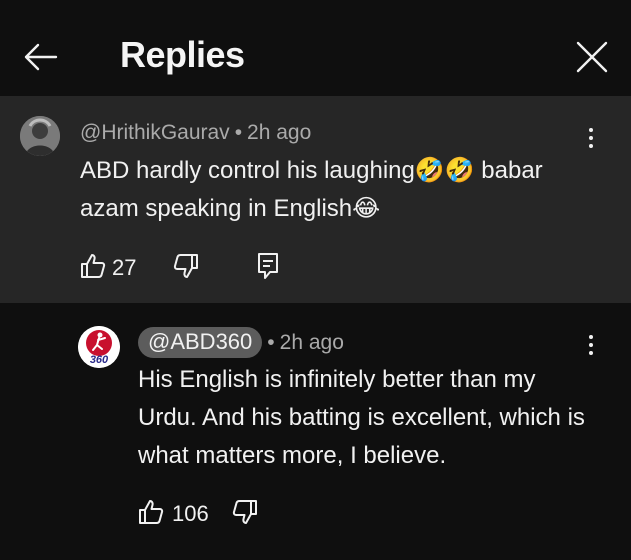 Image resolution: width=631 pixels, height=560 pixels. I want to click on more-options-button, so click(591, 139).